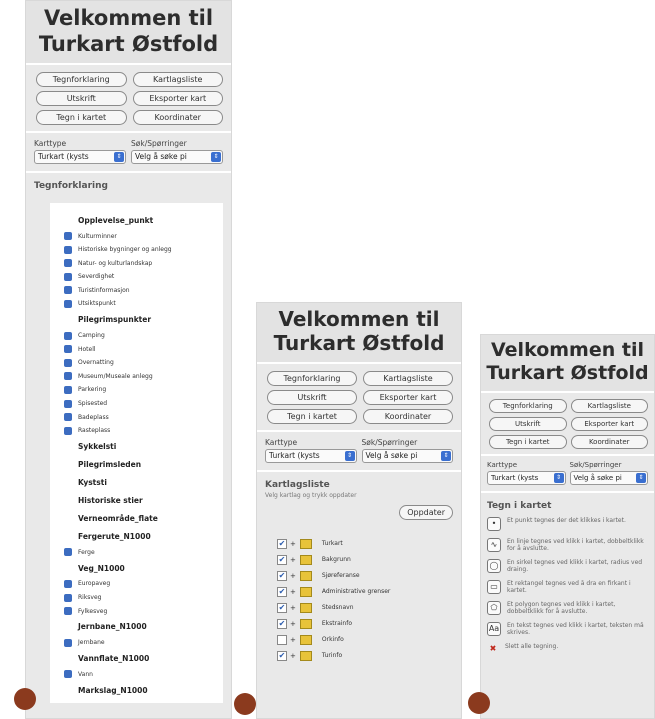  Describe the element at coordinates (494, 545) in the screenshot. I see `draw-tool-icon: ∿` at that location.